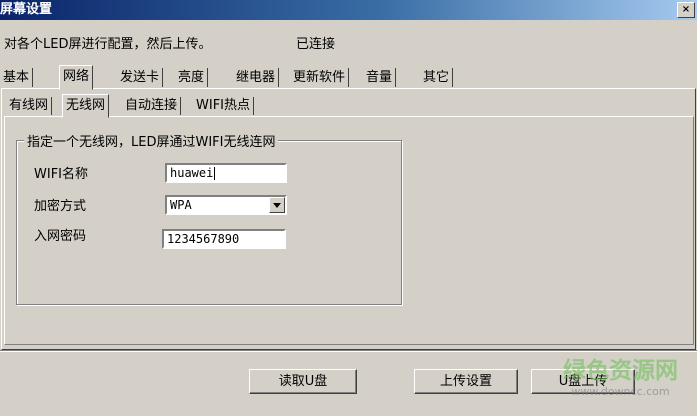 Image resolution: width=697 pixels, height=416 pixels. Describe the element at coordinates (140, 77) in the screenshot. I see `tab-sender-card: 发送卡` at that location.